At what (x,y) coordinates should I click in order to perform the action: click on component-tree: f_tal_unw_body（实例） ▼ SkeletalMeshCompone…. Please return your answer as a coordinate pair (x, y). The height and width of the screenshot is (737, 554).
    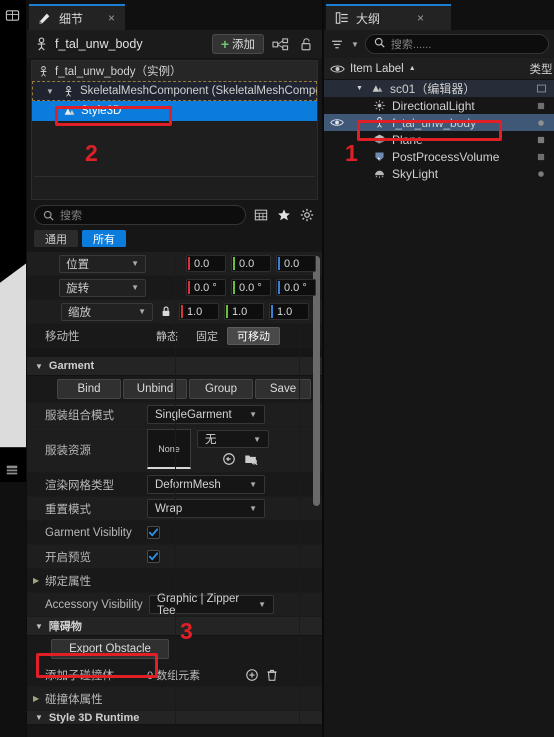
    Looking at the image, I should click on (174, 130).